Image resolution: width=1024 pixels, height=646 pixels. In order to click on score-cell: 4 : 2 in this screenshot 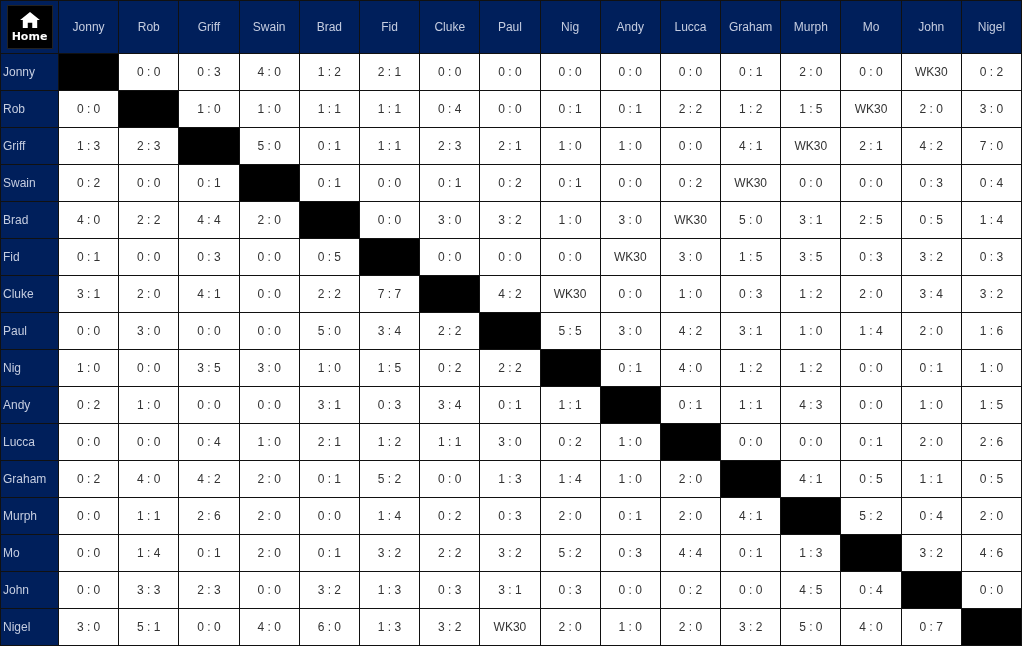, I will do `click(509, 294)`.